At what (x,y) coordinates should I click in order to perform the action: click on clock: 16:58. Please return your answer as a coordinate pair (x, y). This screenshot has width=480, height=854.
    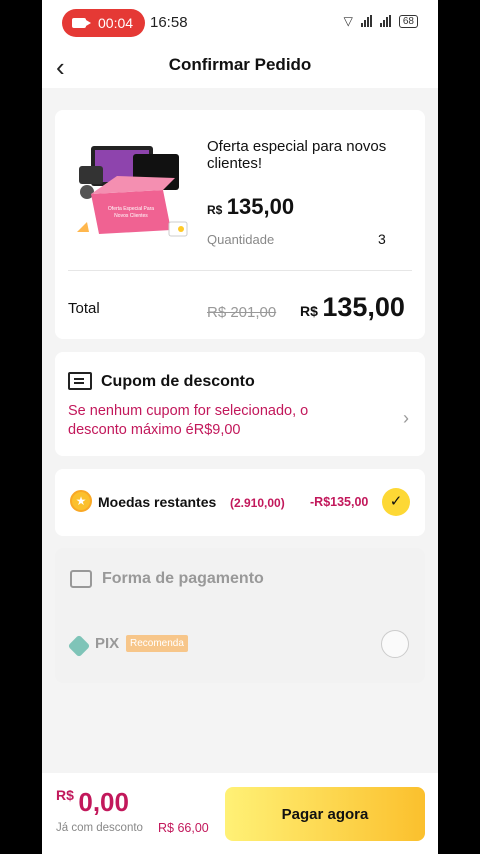
    Looking at the image, I should click on (169, 22).